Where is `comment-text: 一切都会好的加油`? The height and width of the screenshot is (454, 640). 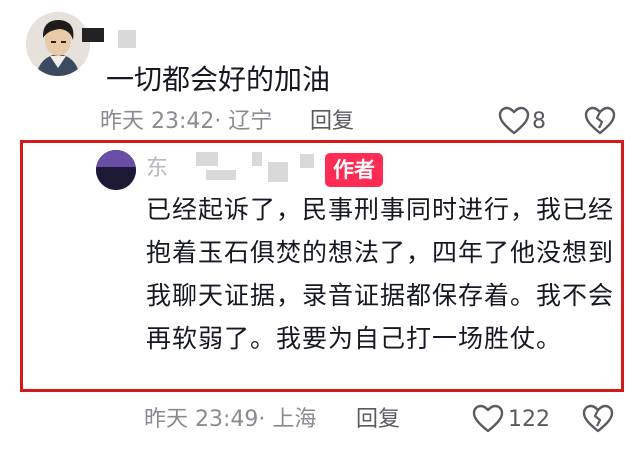 comment-text: 一切都会好的加油 is located at coordinates (218, 79).